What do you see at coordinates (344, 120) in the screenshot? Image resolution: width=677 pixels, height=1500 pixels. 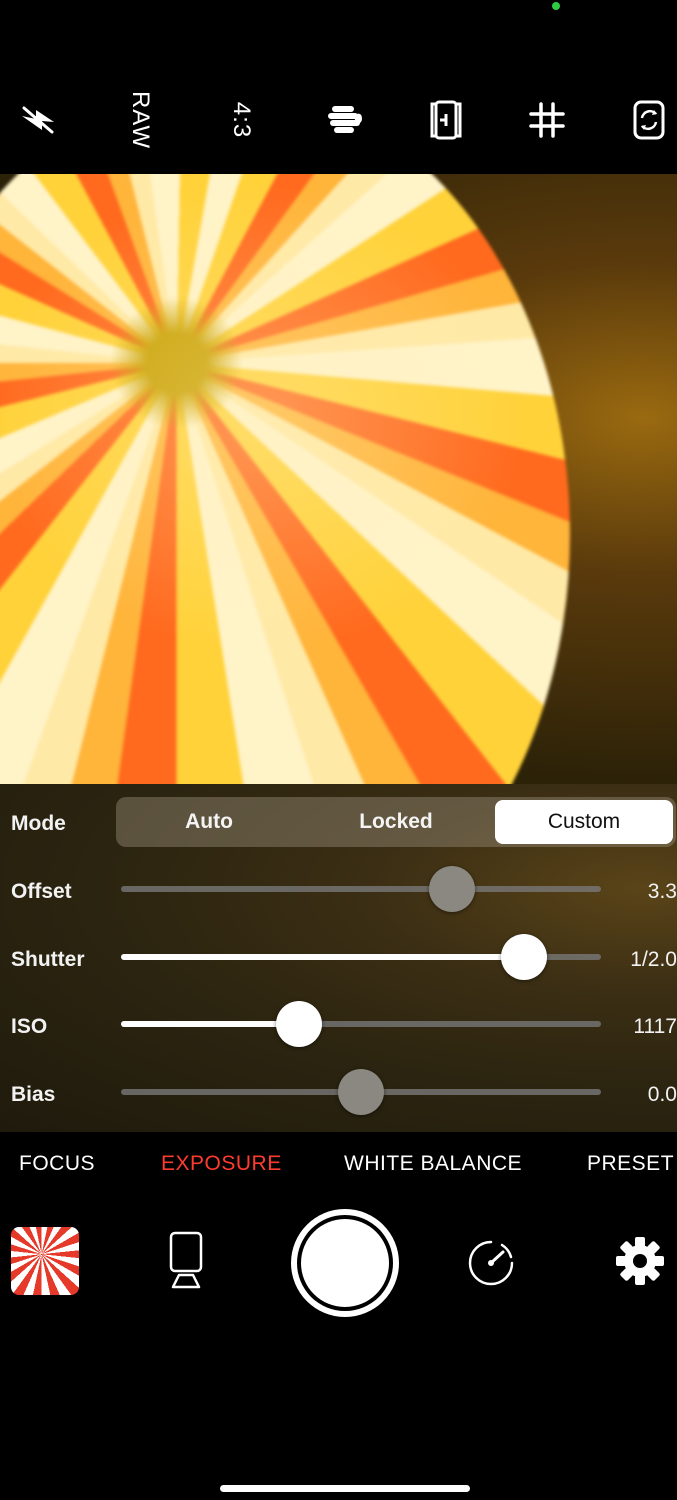 I see `hand-icon` at bounding box center [344, 120].